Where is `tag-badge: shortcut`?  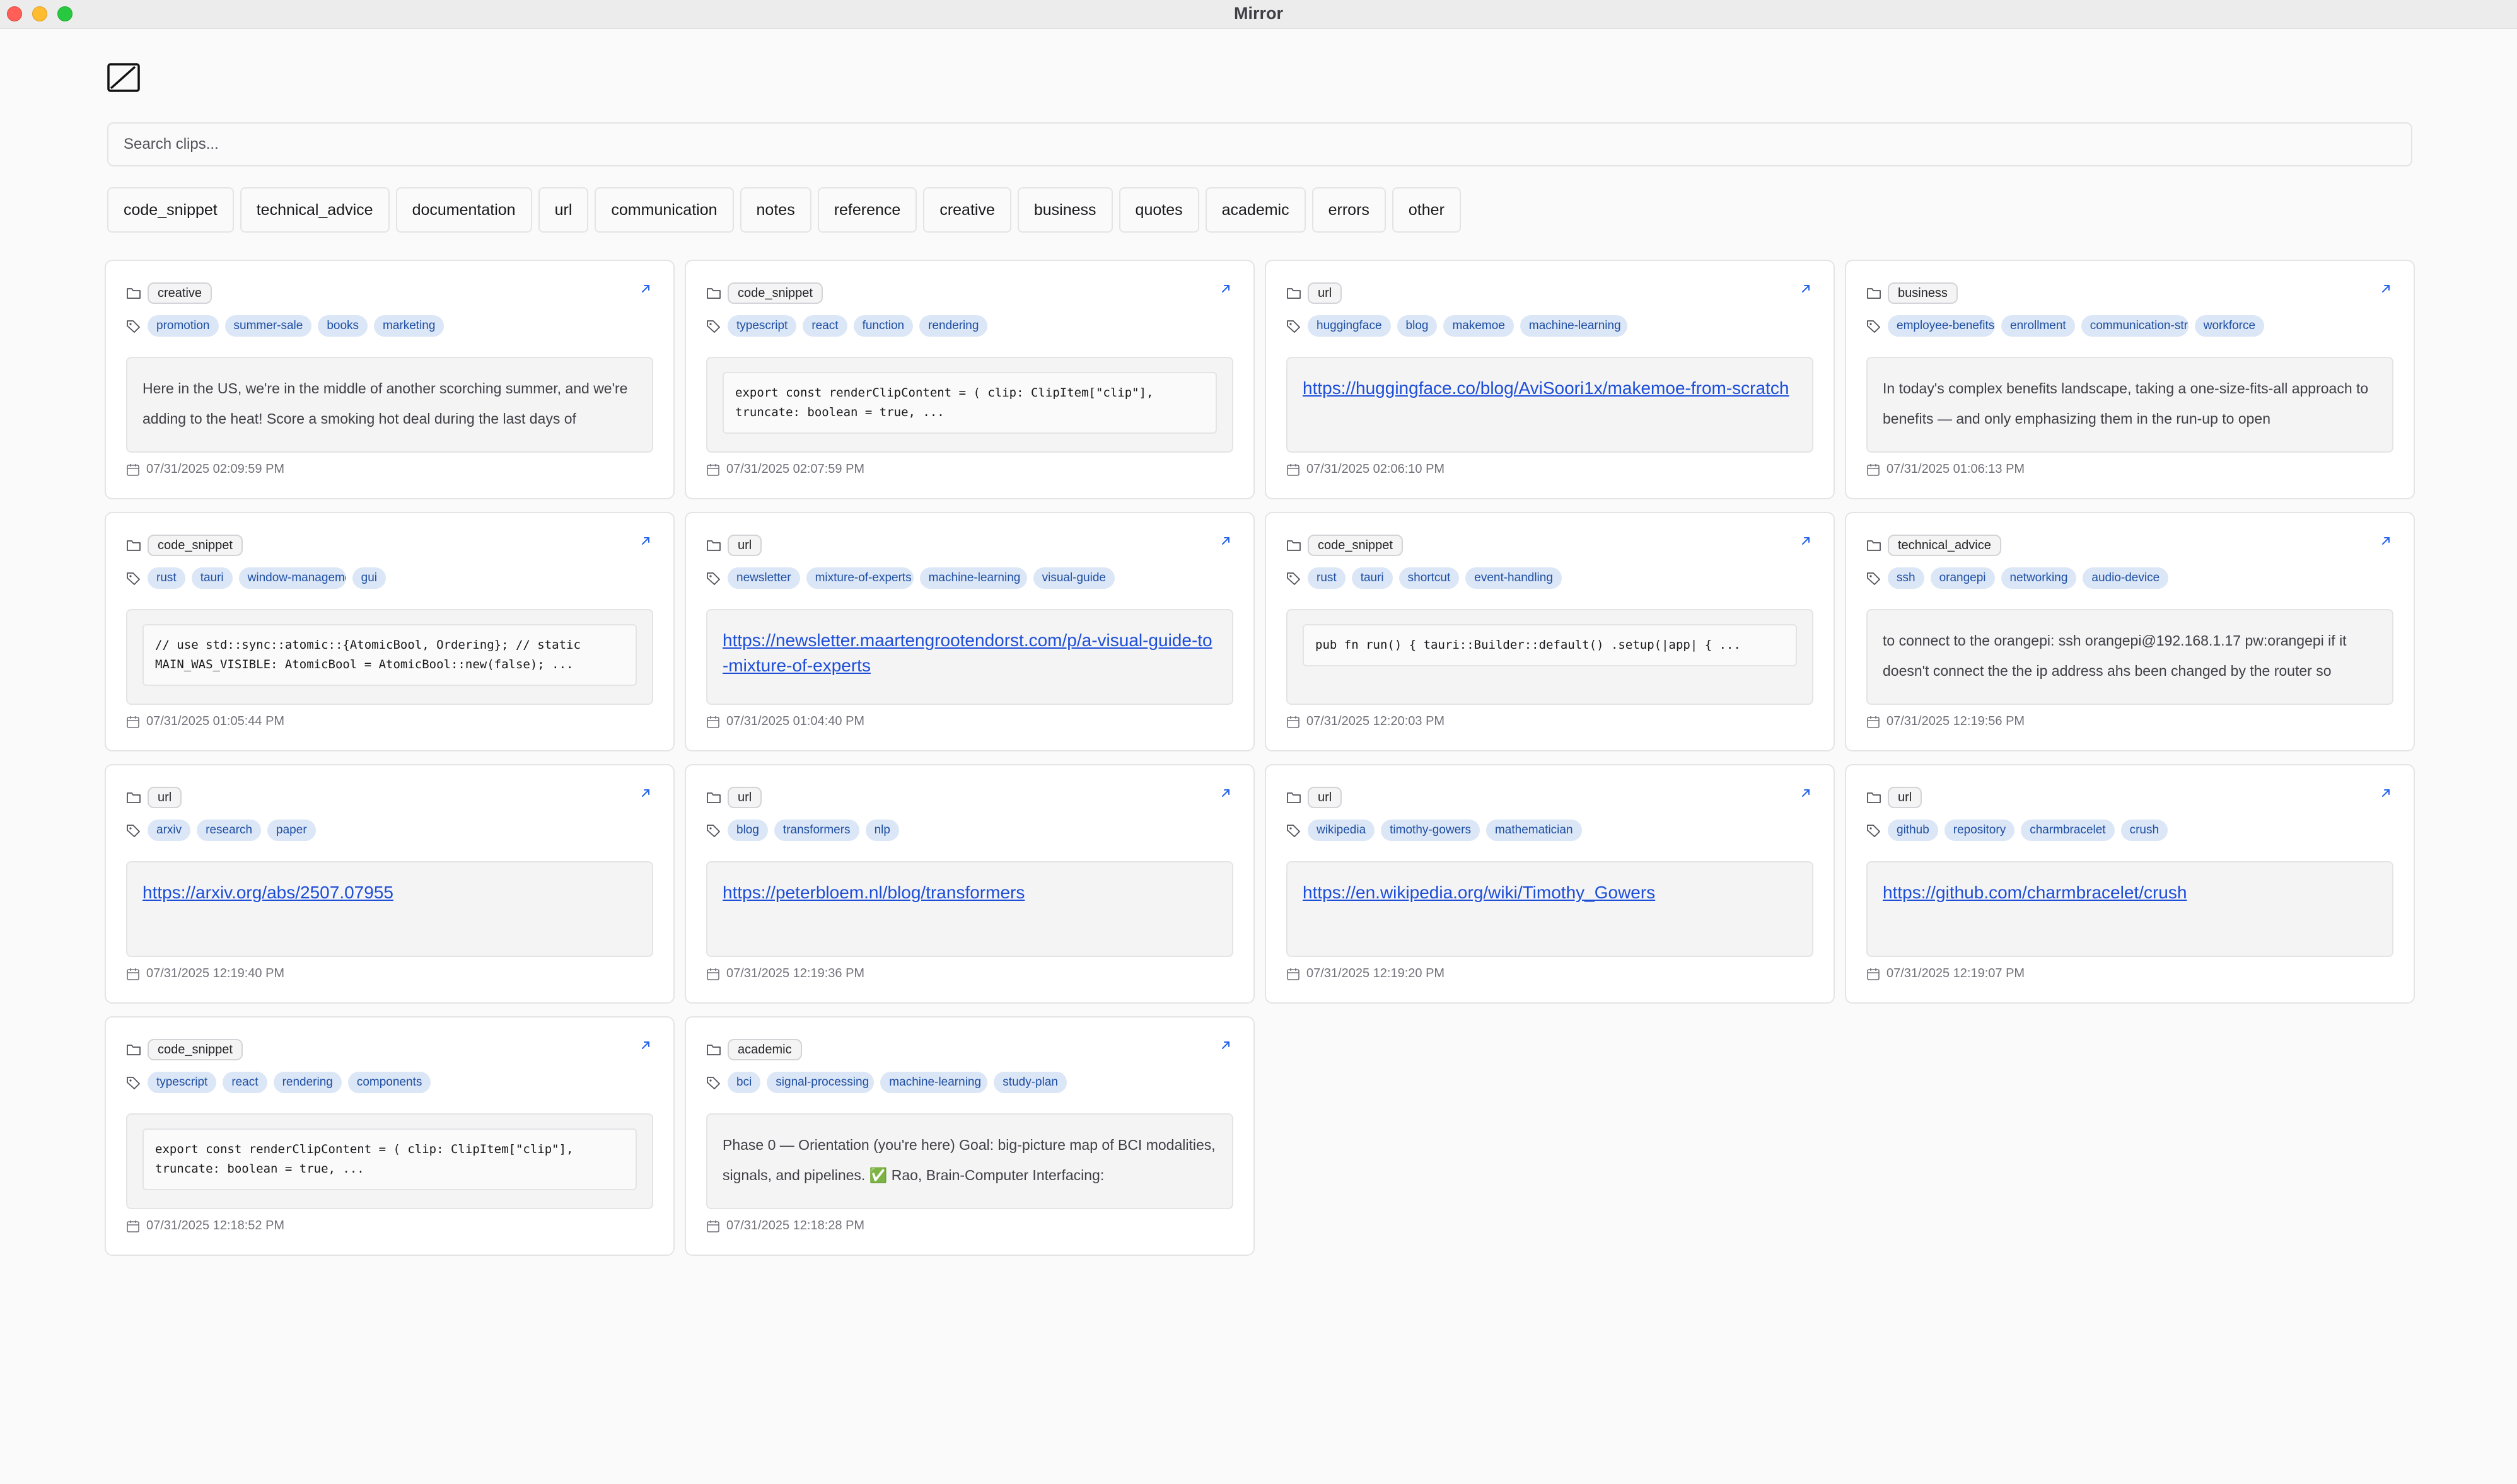 tag-badge: shortcut is located at coordinates (1429, 578).